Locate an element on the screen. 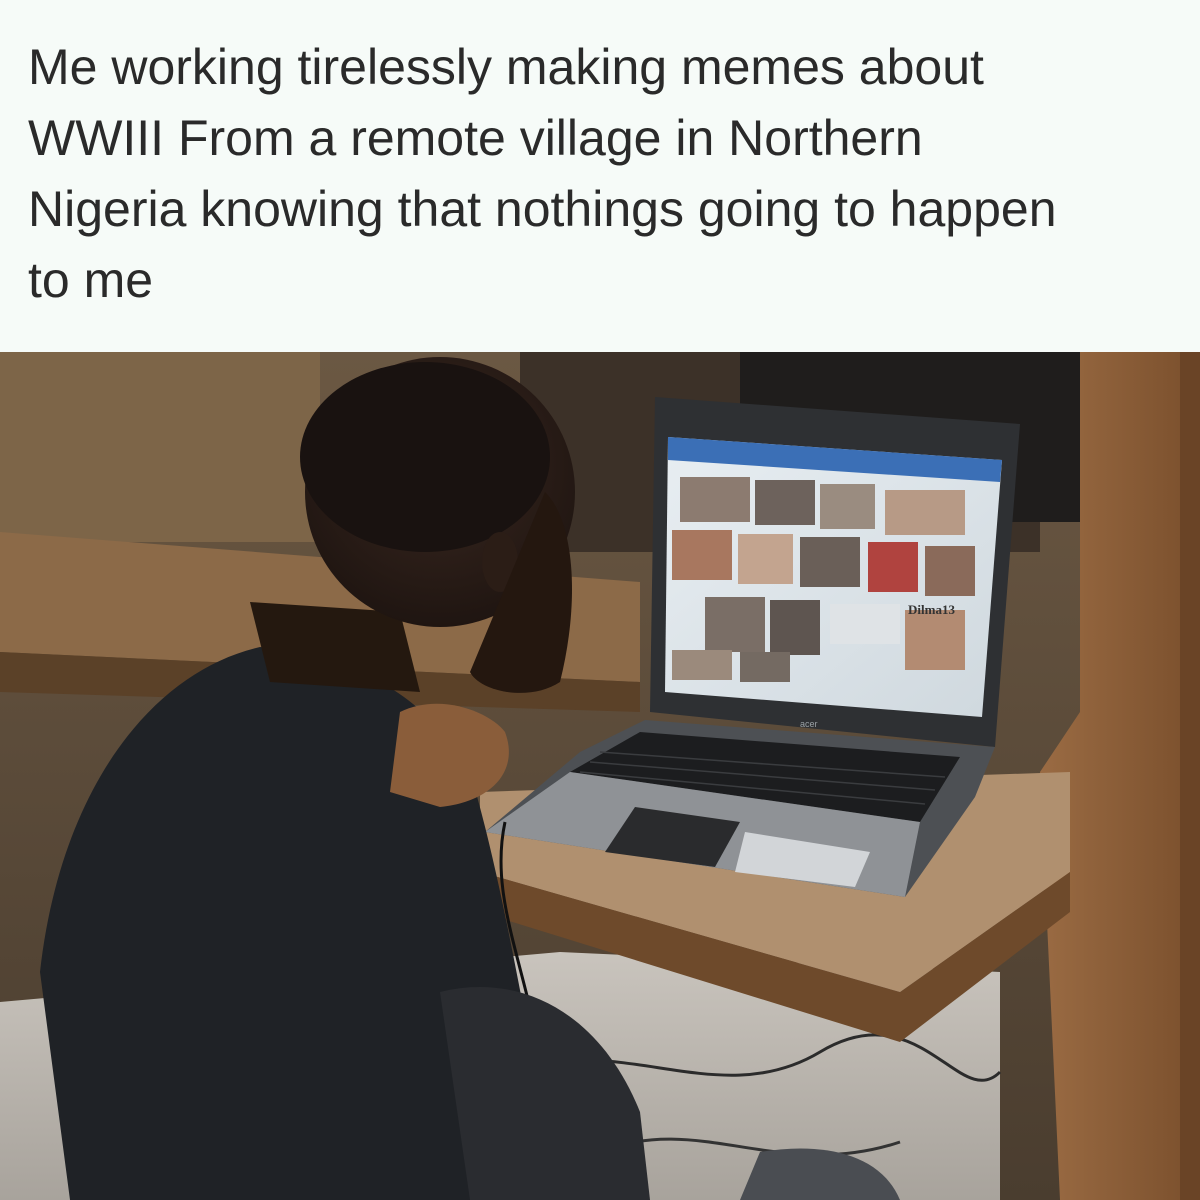 This screenshot has width=1200, height=1200. screen-tag-text: Dilma13 is located at coordinates (931, 609).